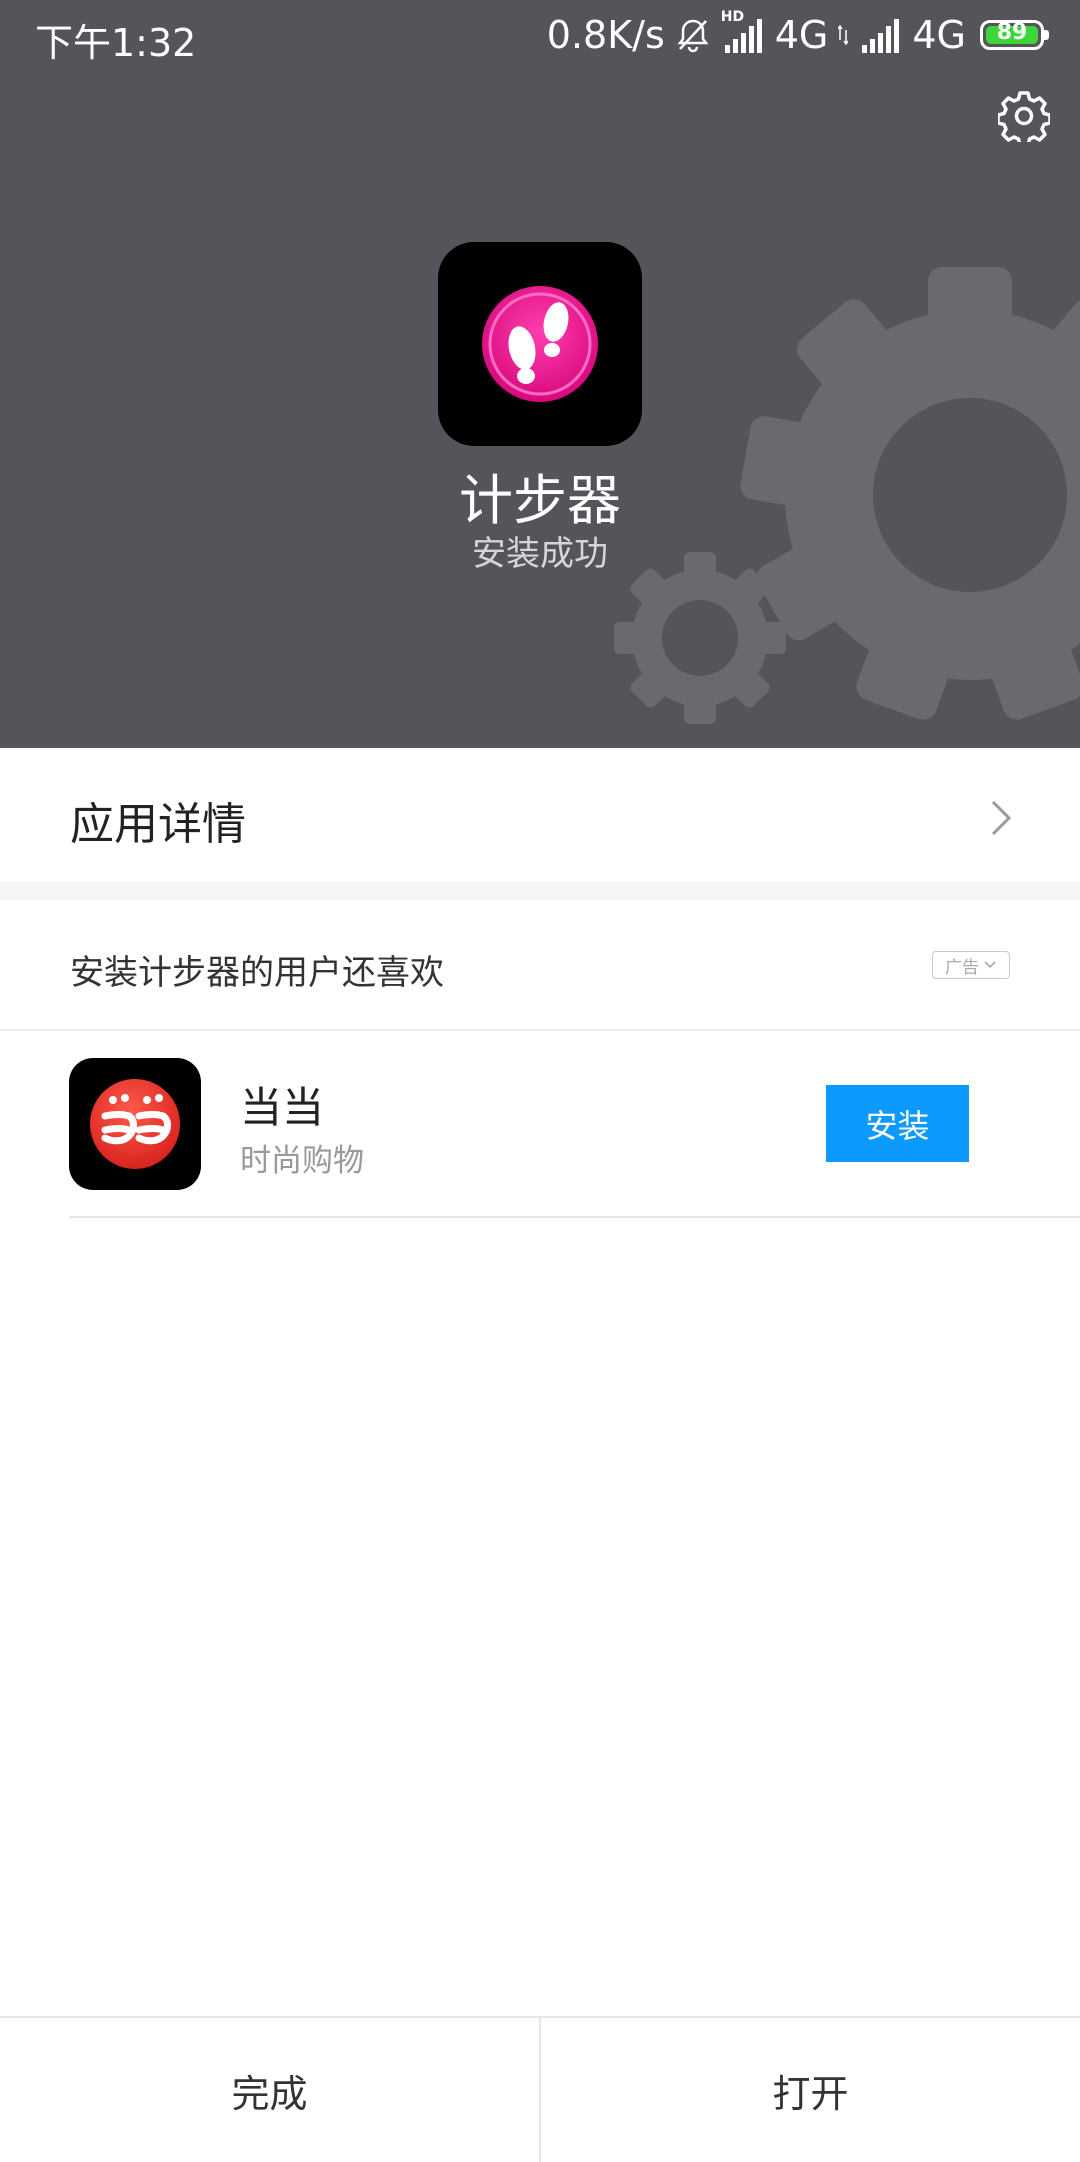 This screenshot has width=1080, height=2162. I want to click on chevron-down-icon, so click(990, 965).